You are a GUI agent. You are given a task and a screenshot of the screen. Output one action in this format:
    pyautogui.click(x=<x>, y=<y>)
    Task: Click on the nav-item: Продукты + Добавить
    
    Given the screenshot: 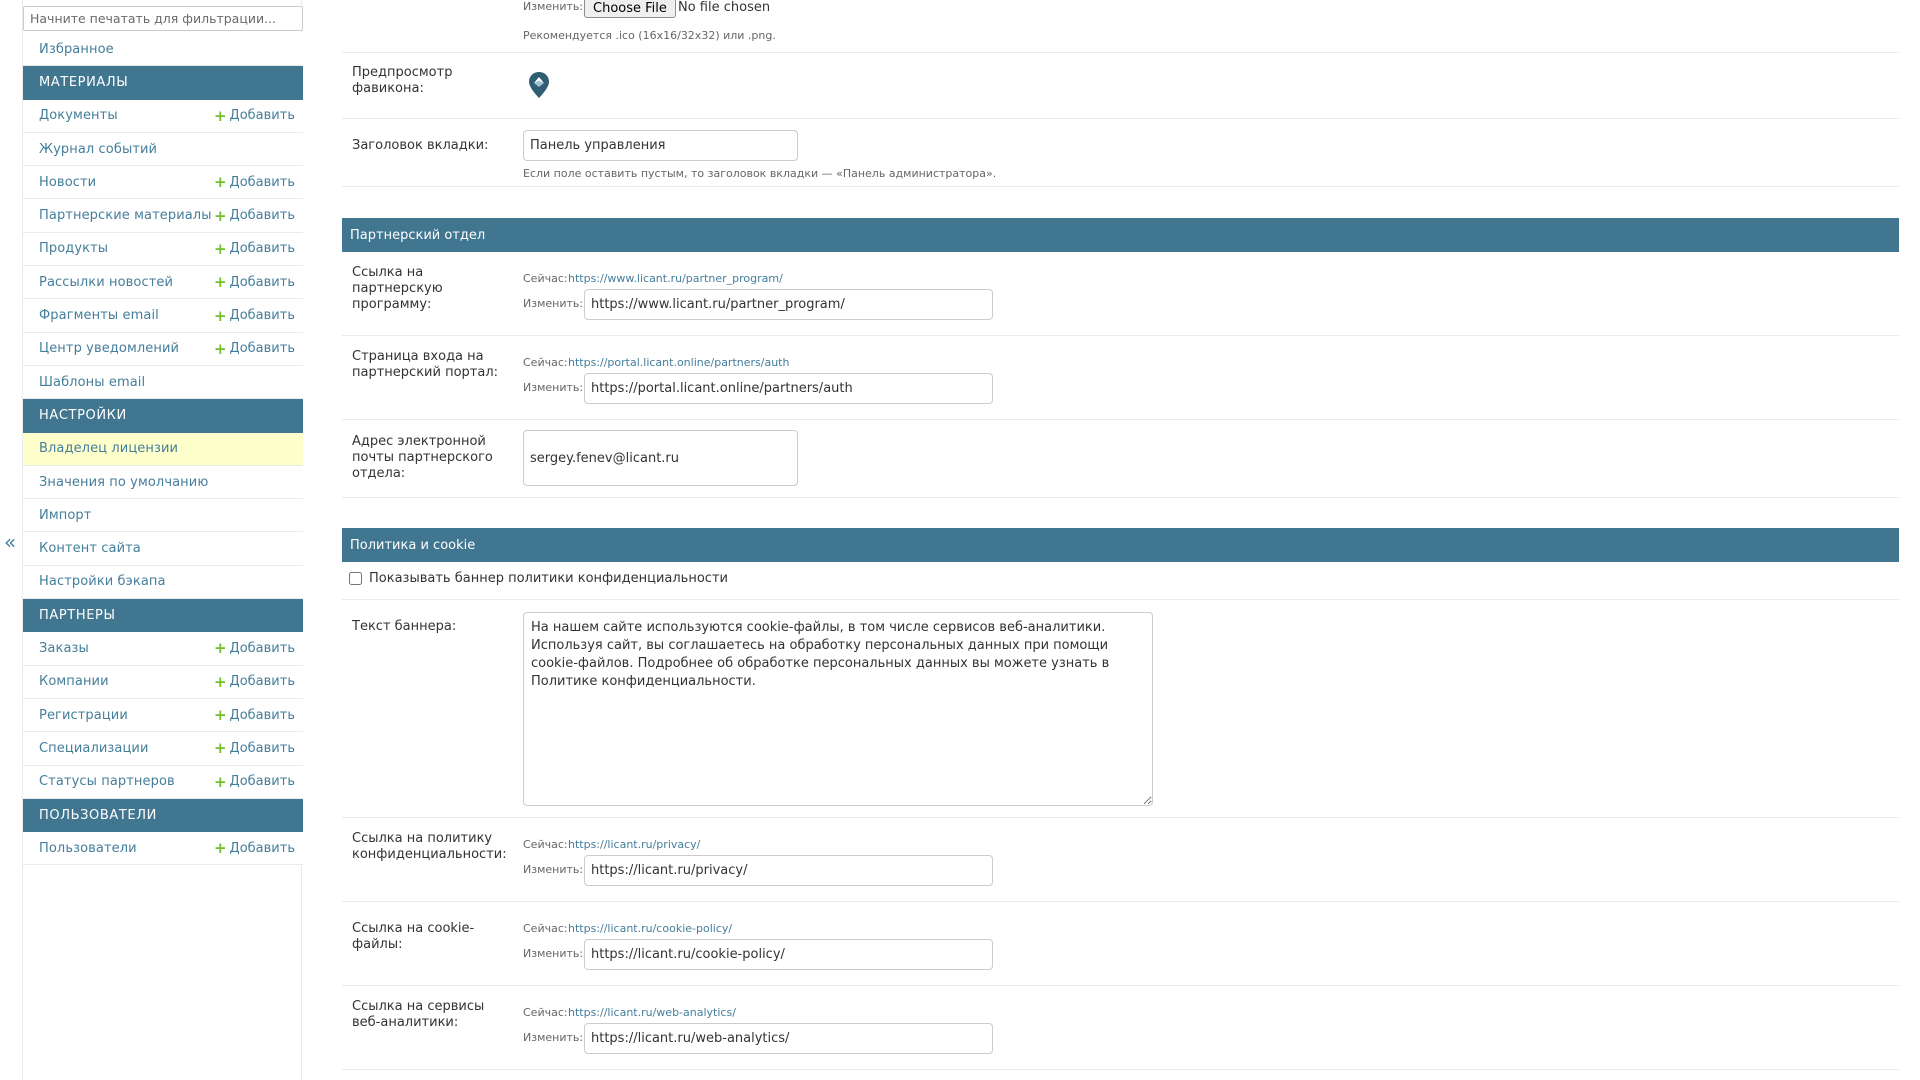 What is the action you would take?
    pyautogui.click(x=163, y=249)
    